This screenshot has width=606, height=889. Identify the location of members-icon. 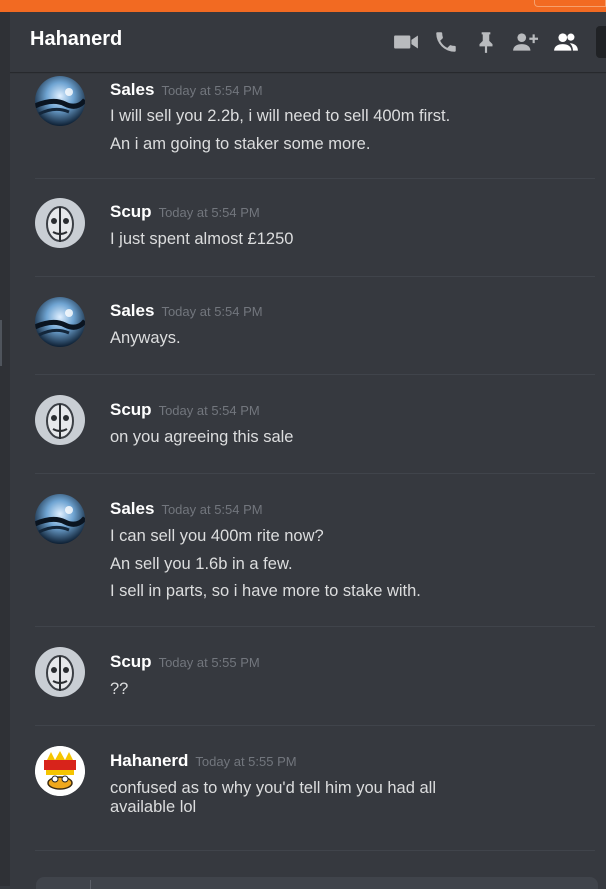
(566, 42).